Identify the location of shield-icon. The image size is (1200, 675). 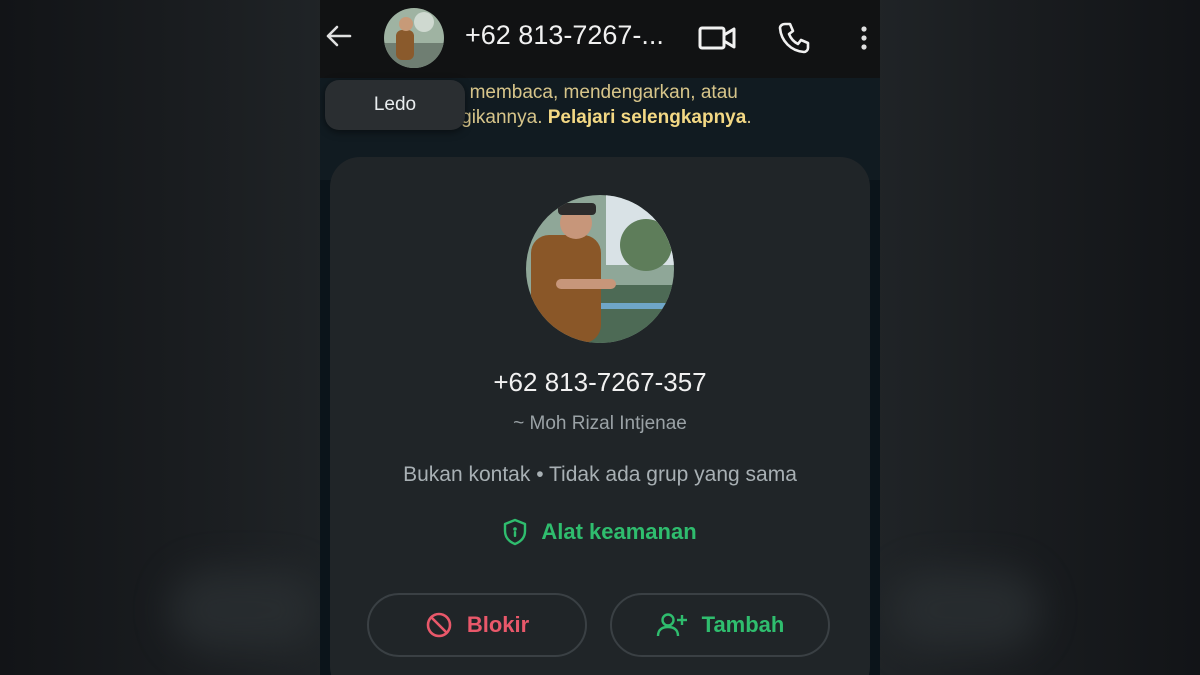
(515, 532).